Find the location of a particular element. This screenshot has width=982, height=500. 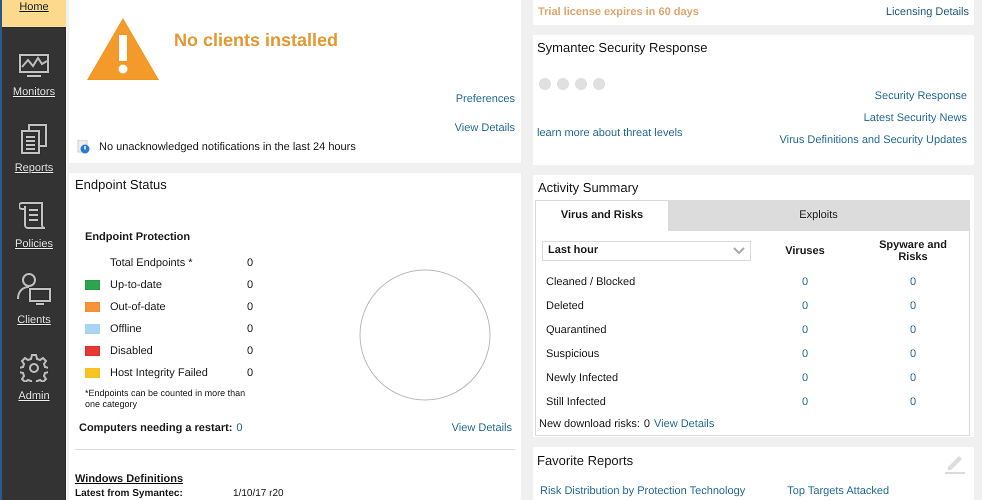

nav-item: Policies is located at coordinates (34, 217).